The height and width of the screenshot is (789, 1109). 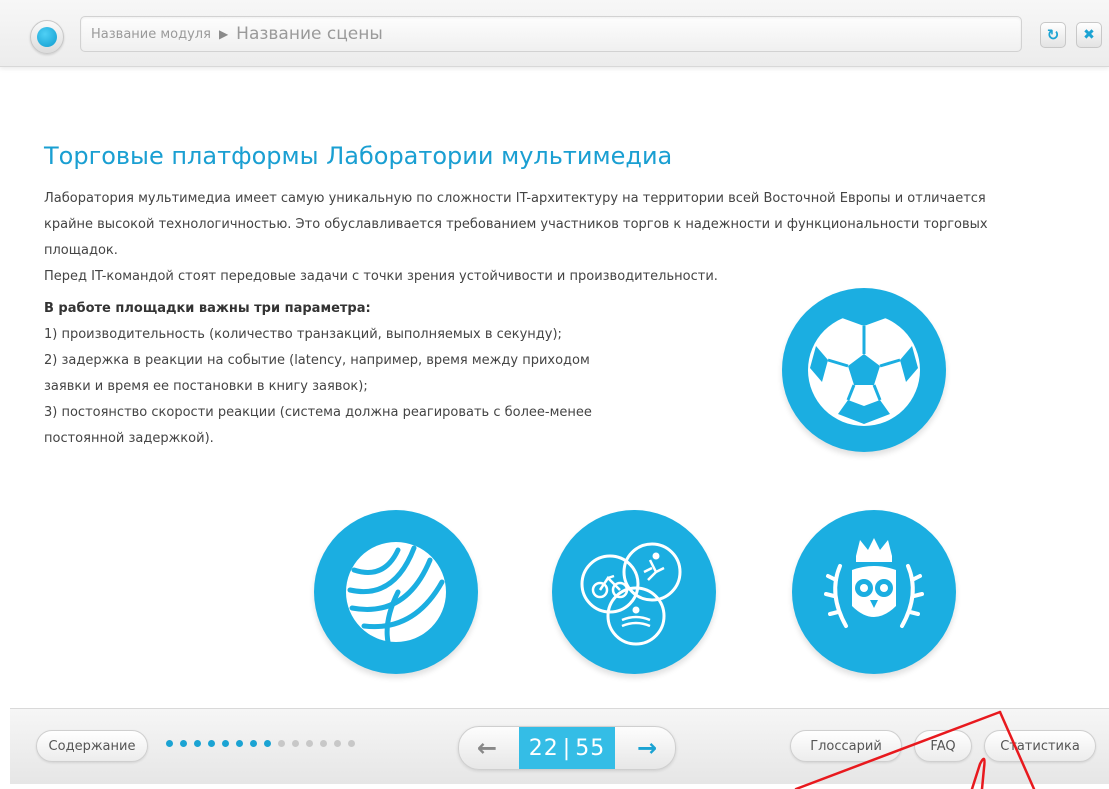 I want to click on close-button: ✖, so click(x=1089, y=35).